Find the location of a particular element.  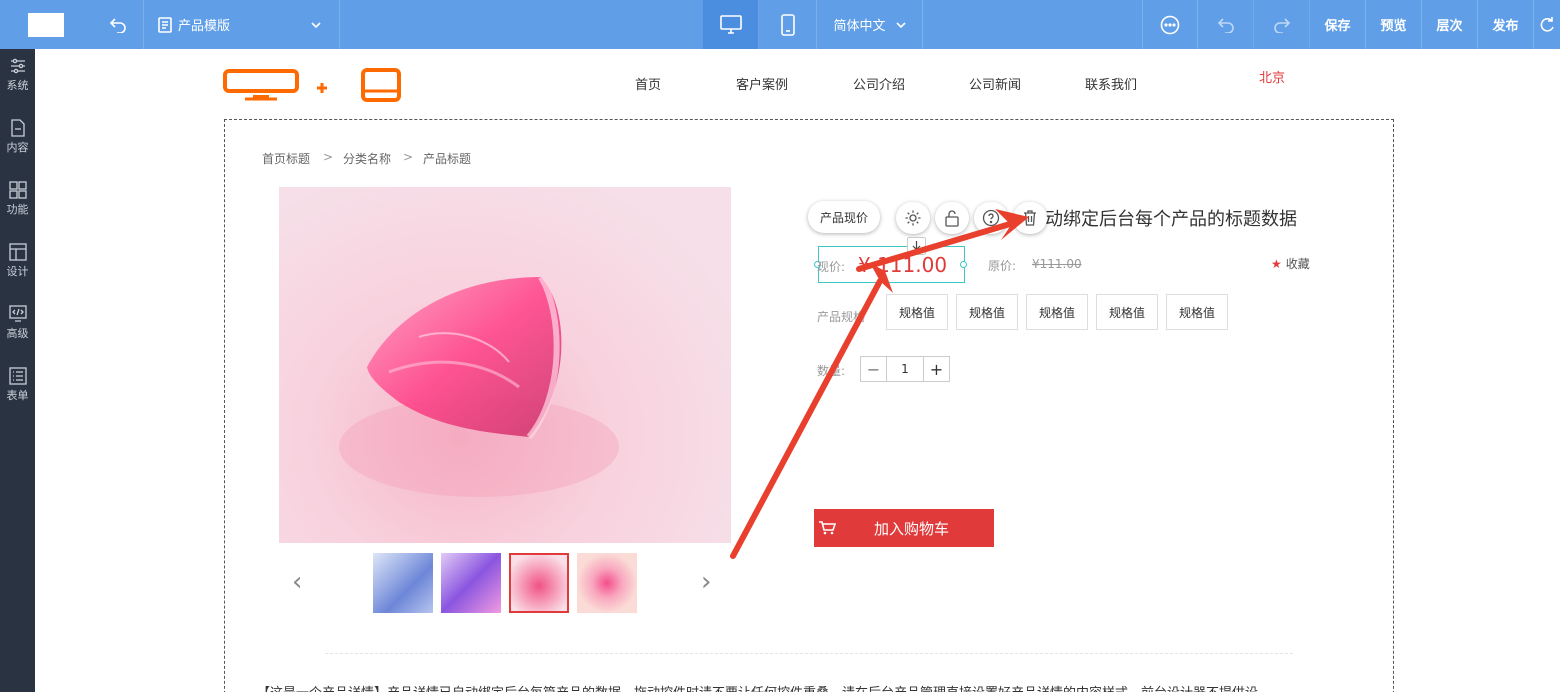

layout-icon is located at coordinates (17, 252).